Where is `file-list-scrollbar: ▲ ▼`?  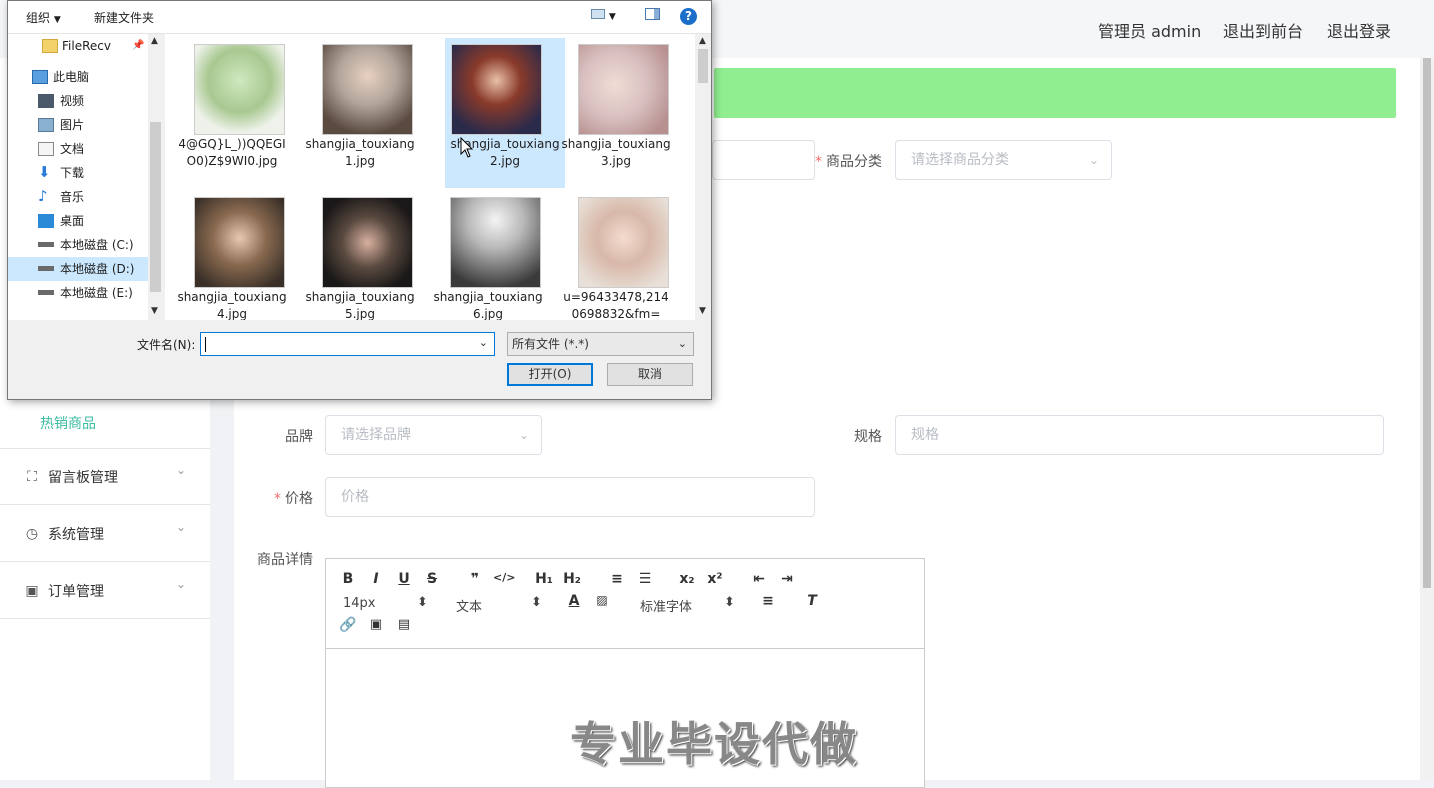 file-list-scrollbar: ▲ ▼ is located at coordinates (703, 177).